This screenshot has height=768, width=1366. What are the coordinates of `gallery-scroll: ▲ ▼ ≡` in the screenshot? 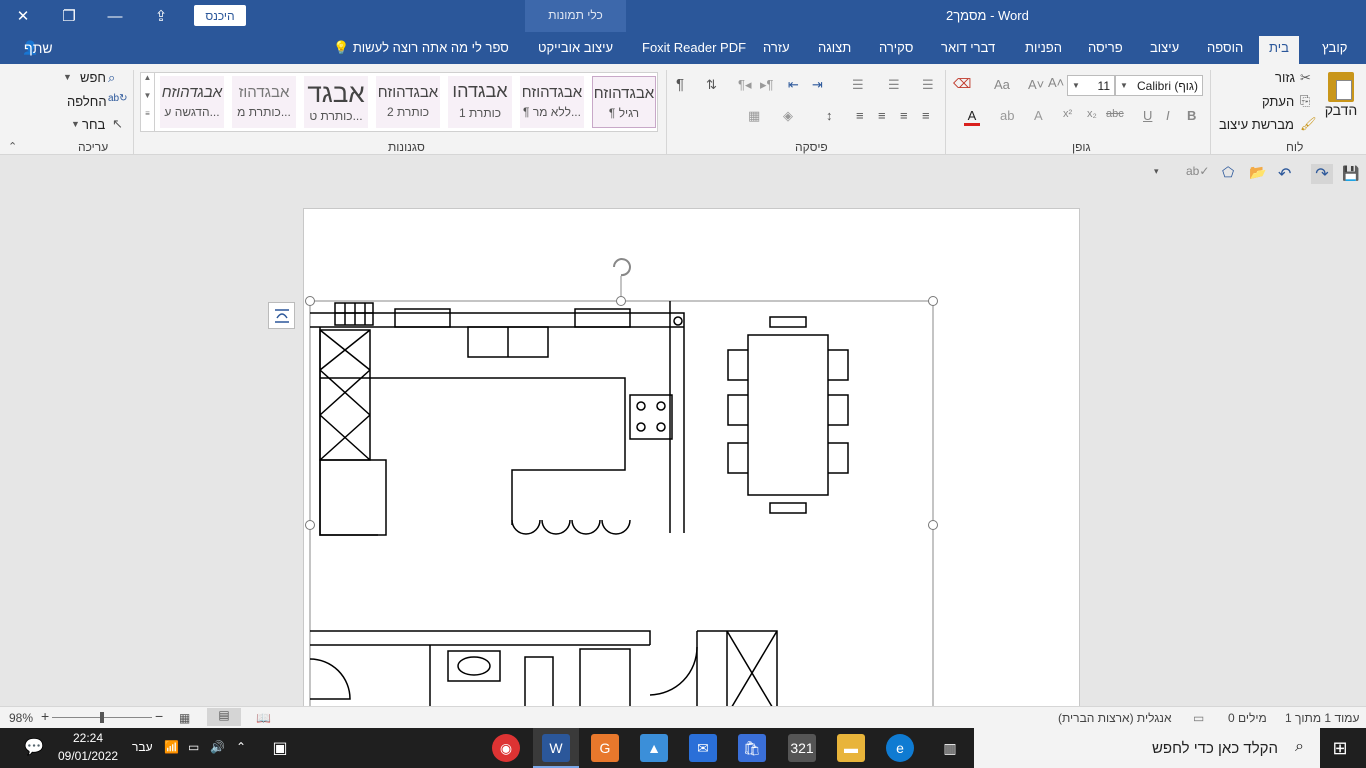 It's located at (148, 102).